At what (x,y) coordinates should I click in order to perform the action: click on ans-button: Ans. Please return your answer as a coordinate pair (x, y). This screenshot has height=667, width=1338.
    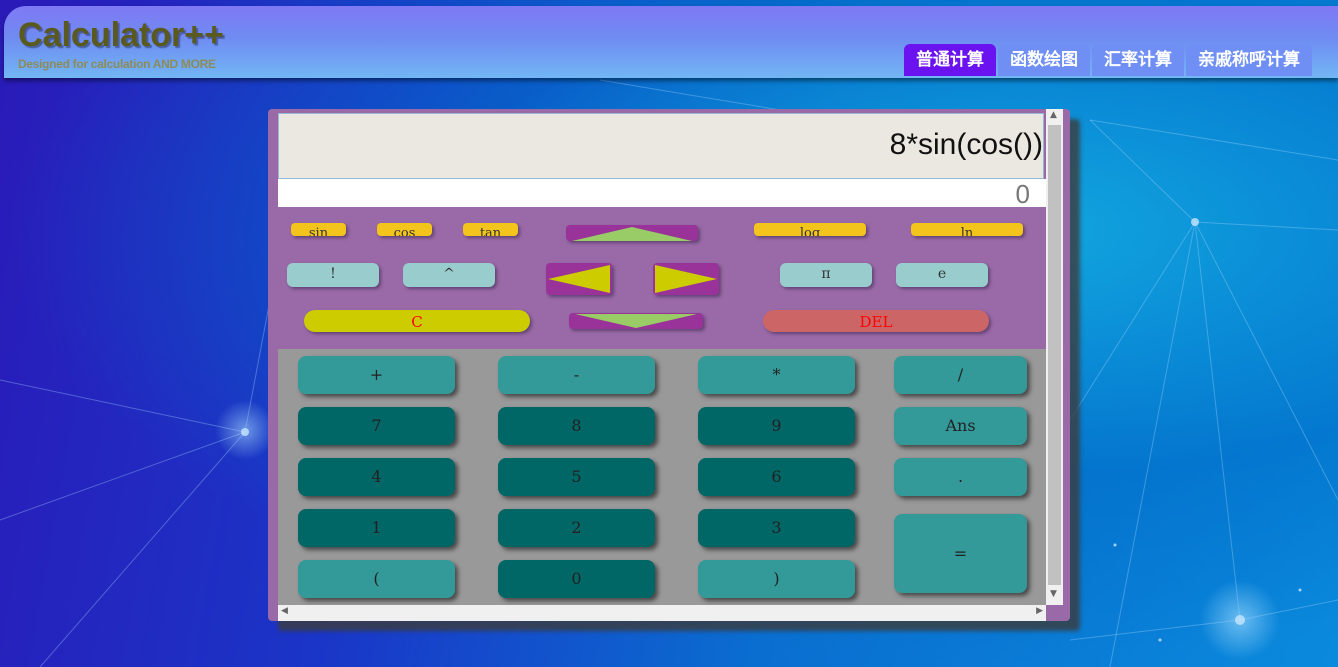
    Looking at the image, I should click on (960, 426).